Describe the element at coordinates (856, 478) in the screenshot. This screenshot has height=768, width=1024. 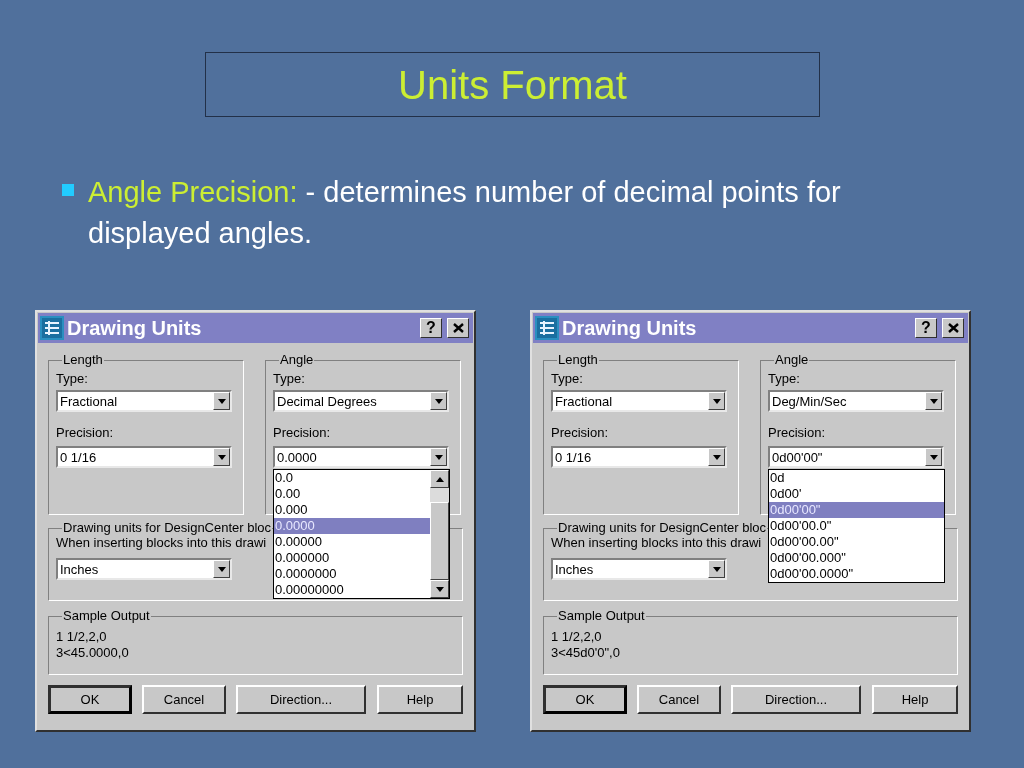
I see `list-option: 0d` at that location.